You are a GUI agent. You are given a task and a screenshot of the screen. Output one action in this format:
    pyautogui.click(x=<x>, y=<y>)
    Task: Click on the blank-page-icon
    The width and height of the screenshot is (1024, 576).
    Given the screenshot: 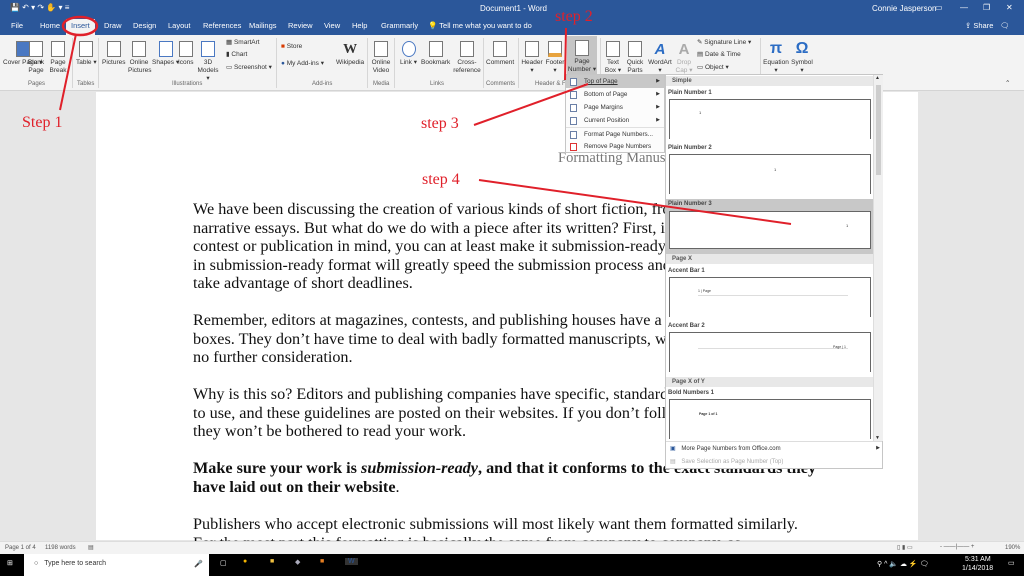 What is the action you would take?
    pyautogui.click(x=36, y=49)
    